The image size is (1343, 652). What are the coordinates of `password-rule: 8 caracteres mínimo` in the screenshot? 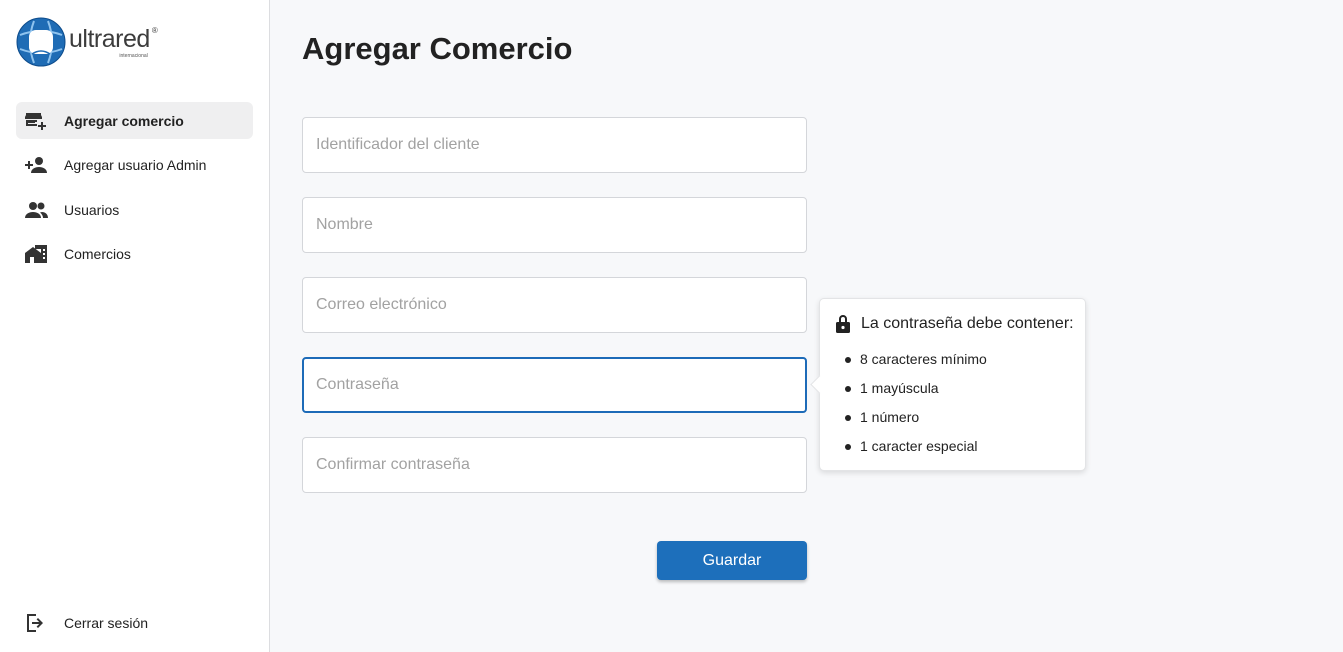 It's located at (916, 365).